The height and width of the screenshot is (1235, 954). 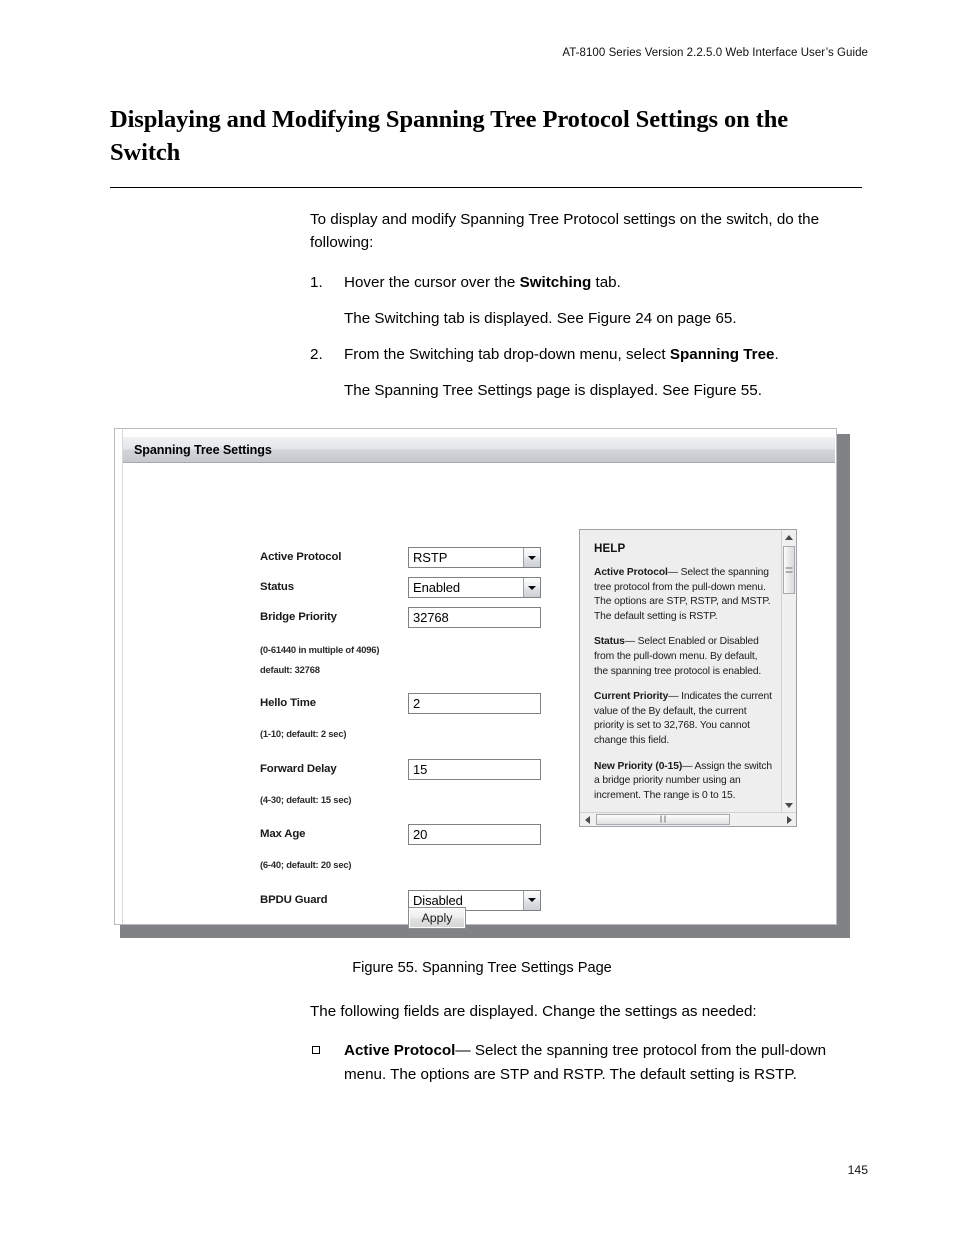 I want to click on max-age-input-wrap: 20, so click(x=474, y=835).